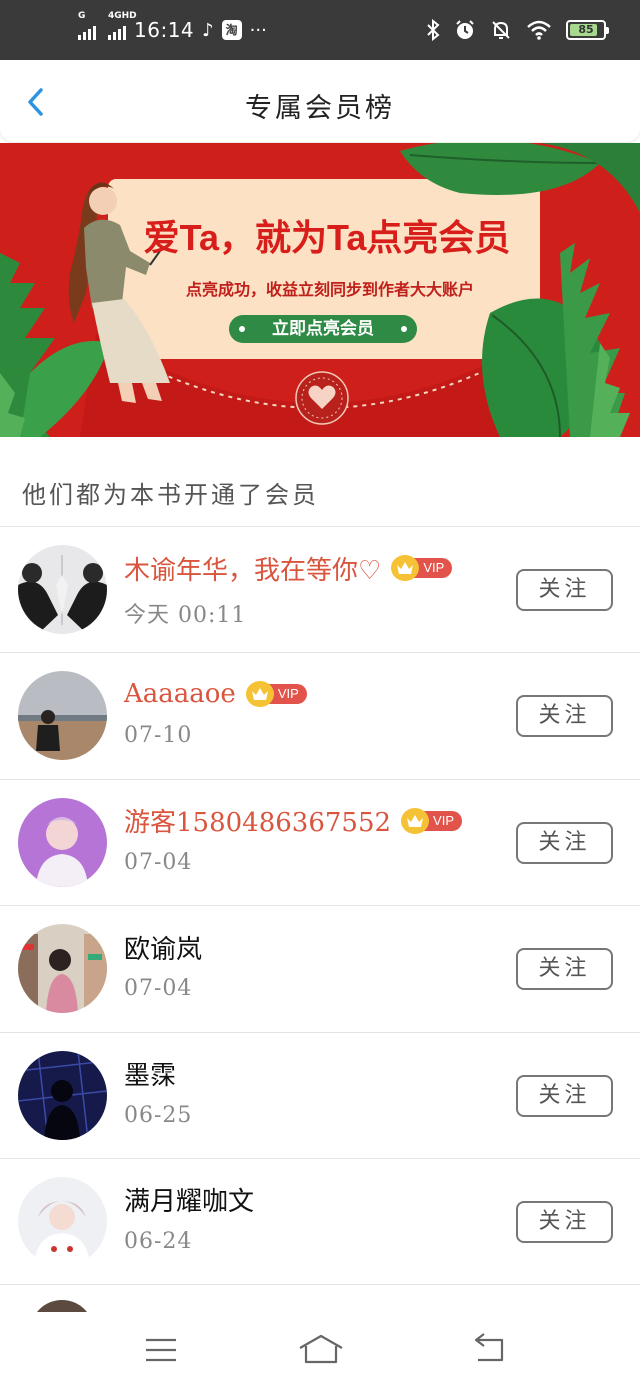  Describe the element at coordinates (258, 30) in the screenshot. I see `more-icon: ···` at that location.